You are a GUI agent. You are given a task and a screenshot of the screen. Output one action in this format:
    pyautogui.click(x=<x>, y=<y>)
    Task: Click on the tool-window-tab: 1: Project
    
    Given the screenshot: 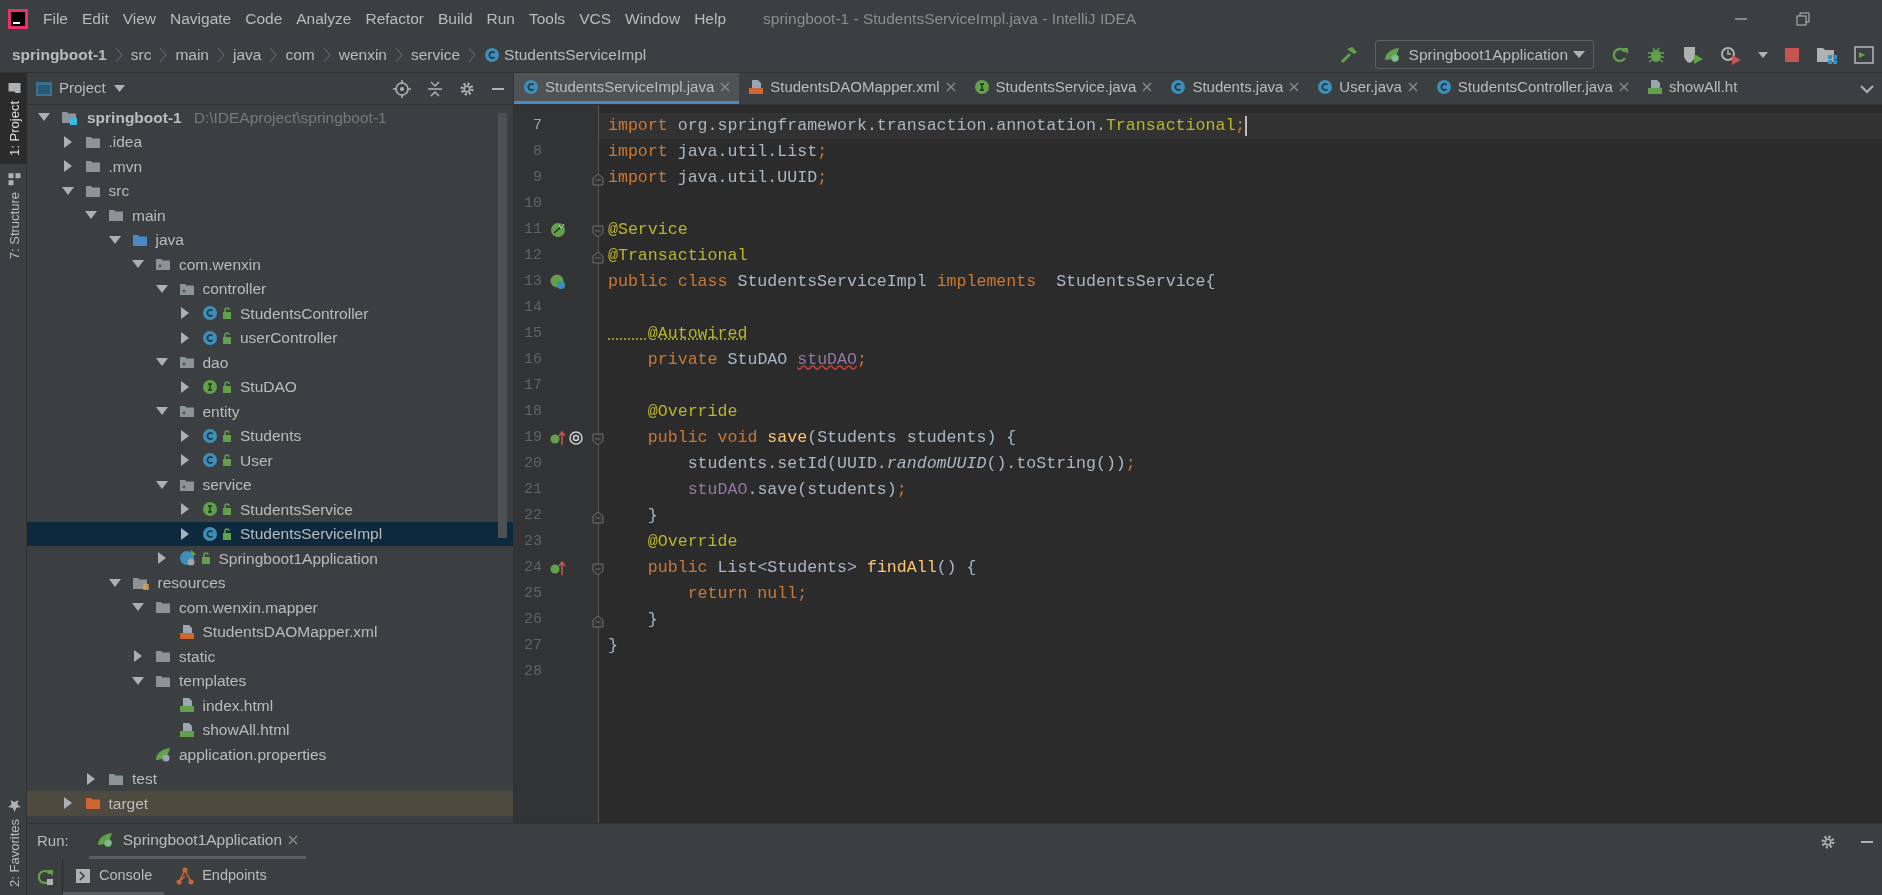 What is the action you would take?
    pyautogui.click(x=15, y=118)
    